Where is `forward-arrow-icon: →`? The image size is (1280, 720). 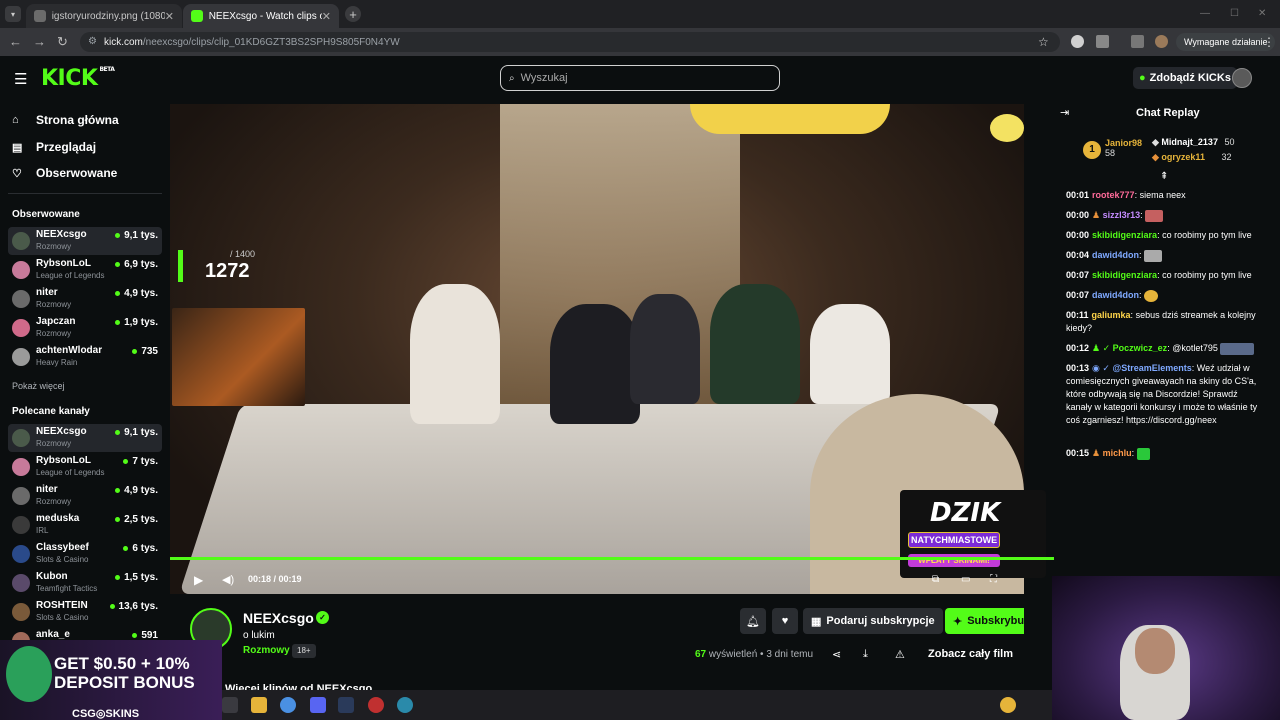
forward-arrow-icon: → is located at coordinates (39, 41).